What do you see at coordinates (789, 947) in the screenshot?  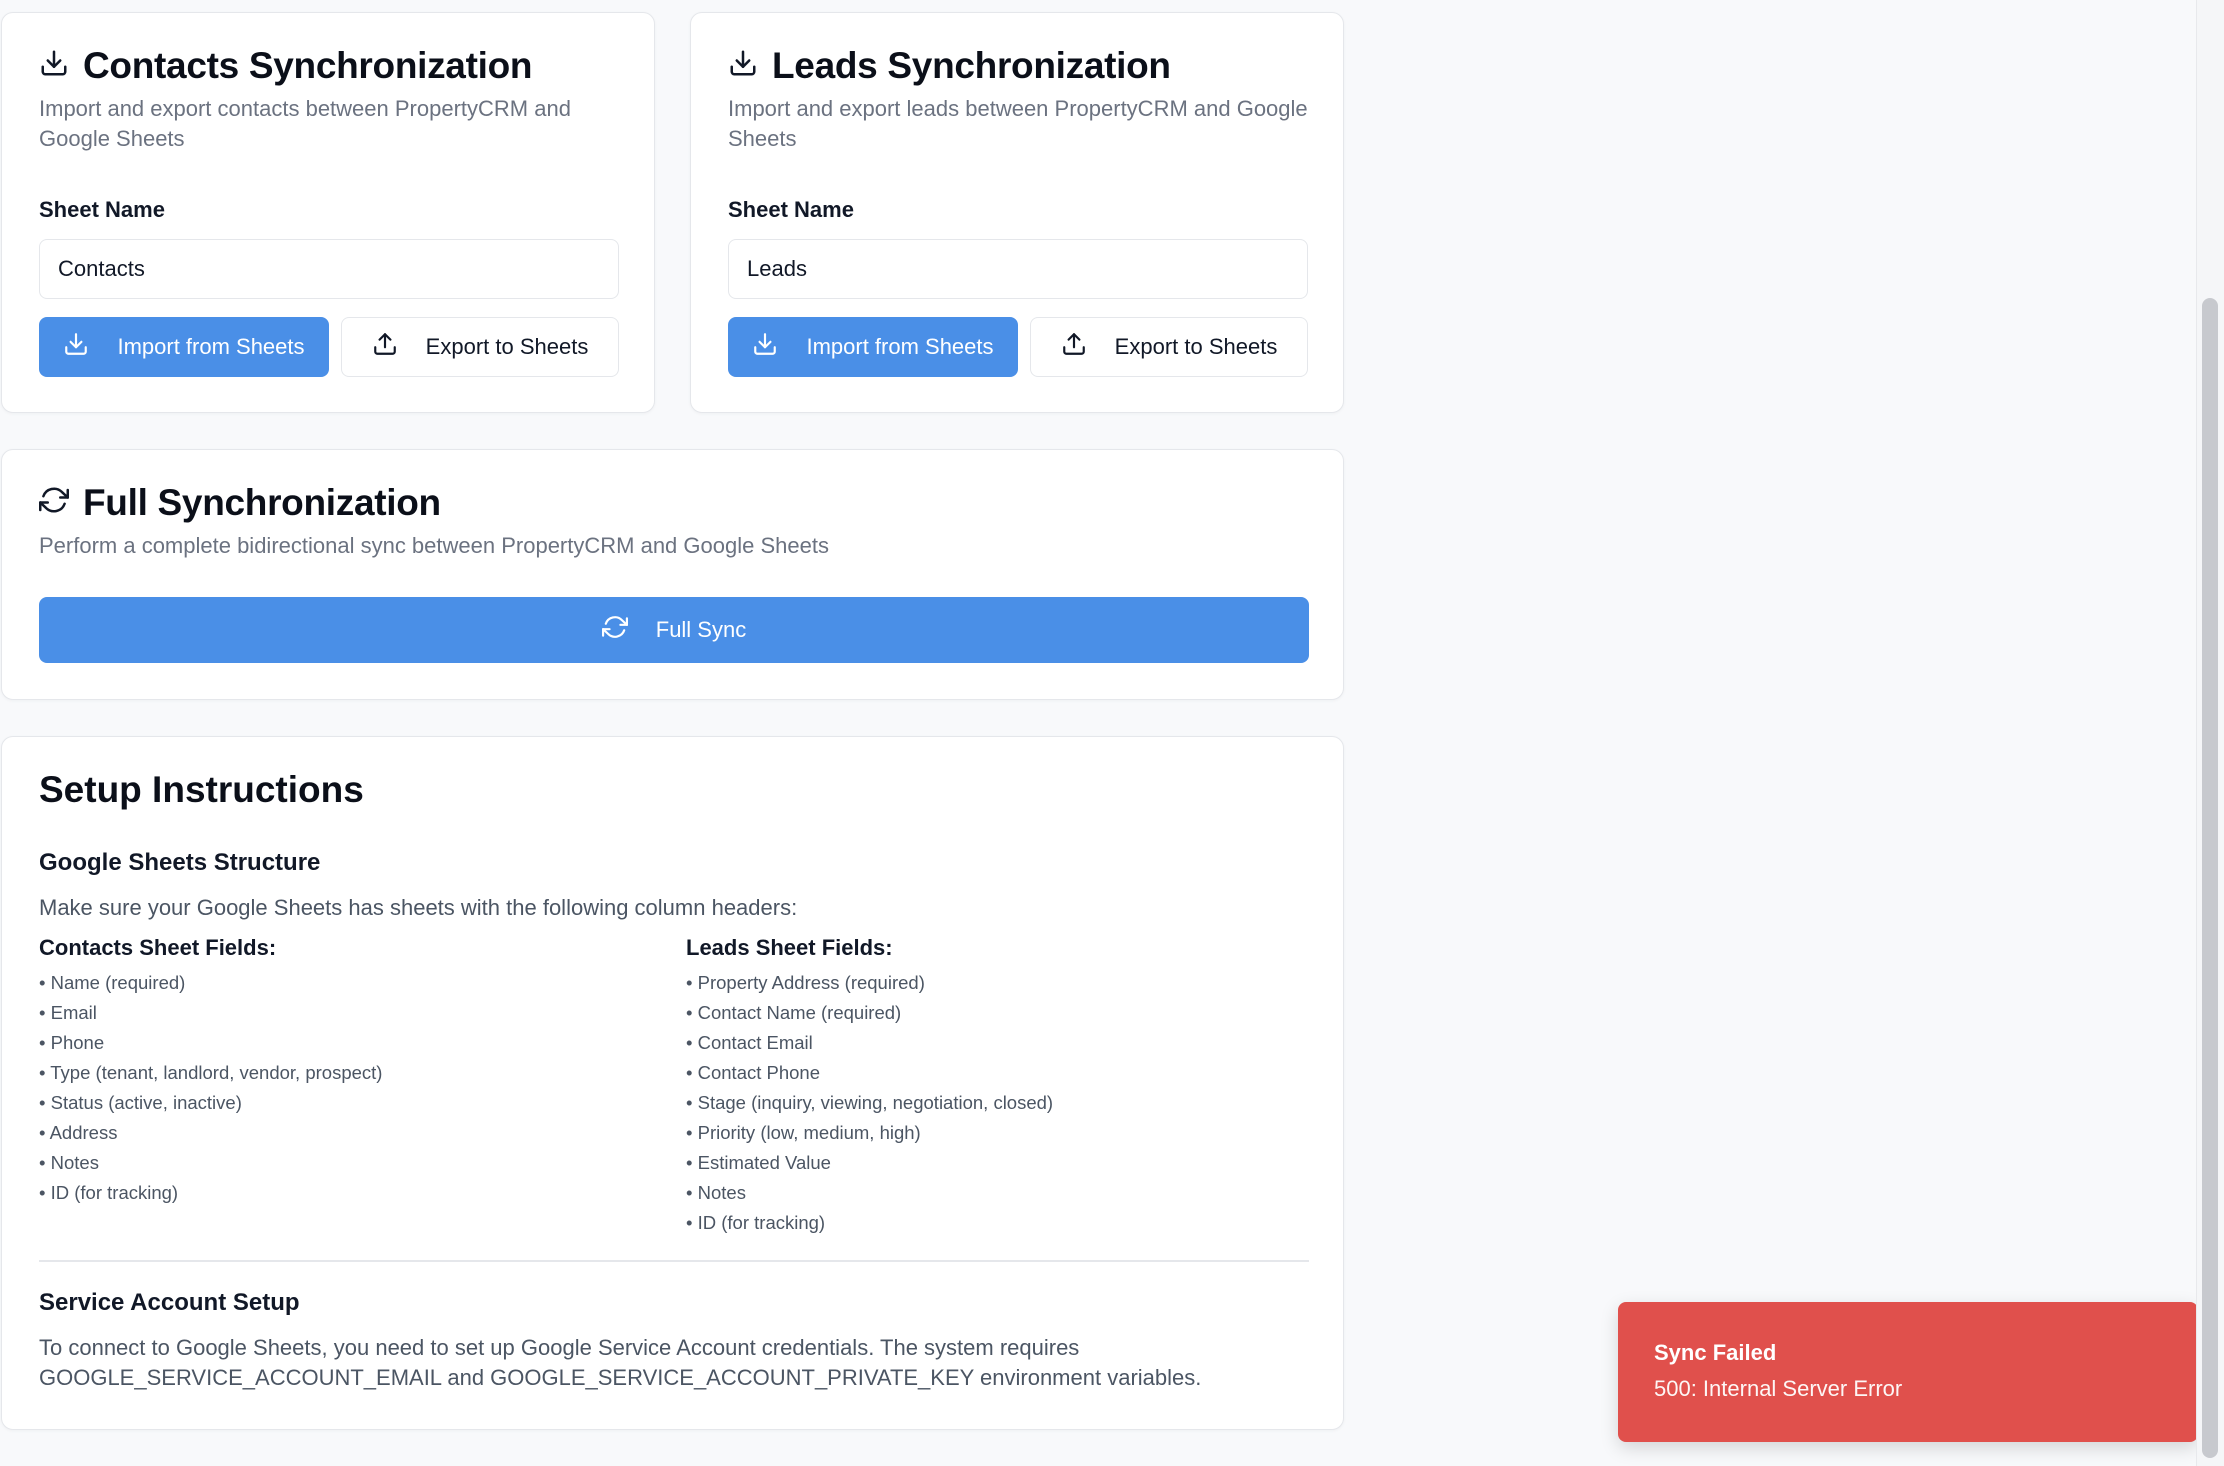 I see `leads-fields-title: Leads Sheet Fields:` at bounding box center [789, 947].